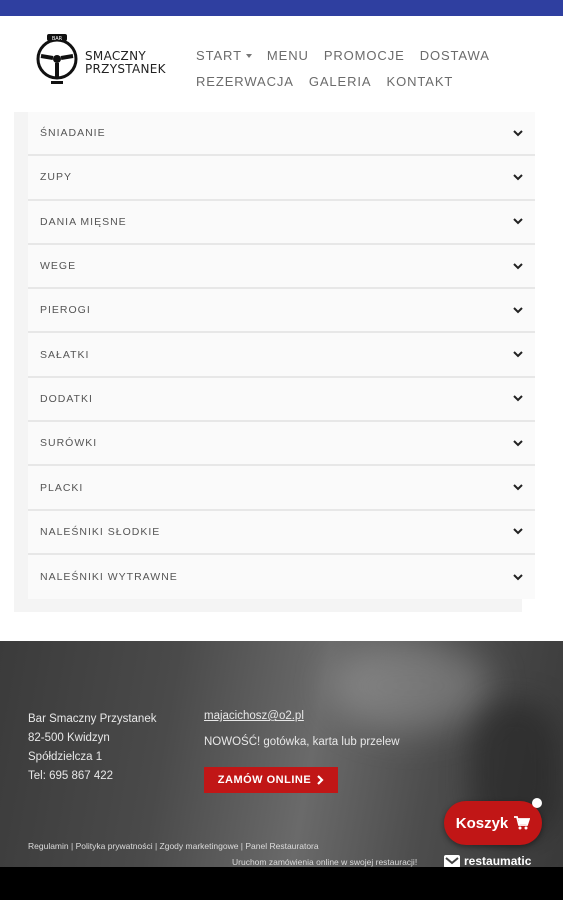 The height and width of the screenshot is (900, 563). I want to click on order-online-button: ZAMÓW ONLINE, so click(271, 780).